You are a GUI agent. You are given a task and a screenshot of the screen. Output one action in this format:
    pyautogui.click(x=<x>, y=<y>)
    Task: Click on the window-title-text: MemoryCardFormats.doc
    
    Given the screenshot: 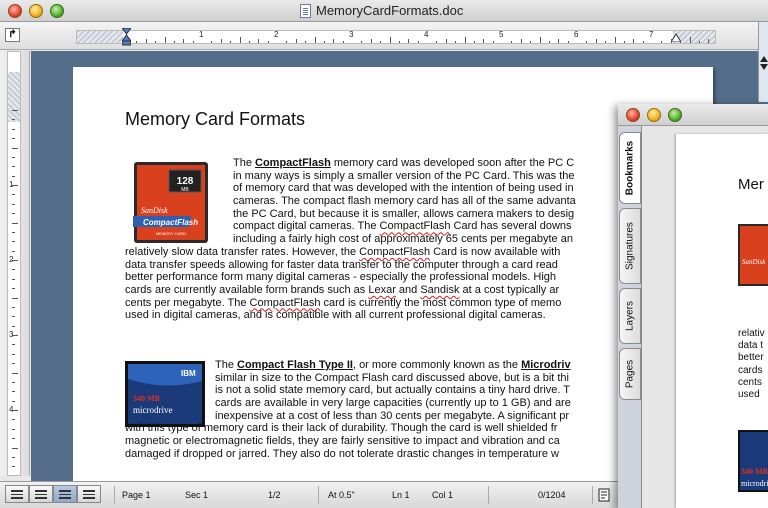 What is the action you would take?
    pyautogui.click(x=390, y=10)
    